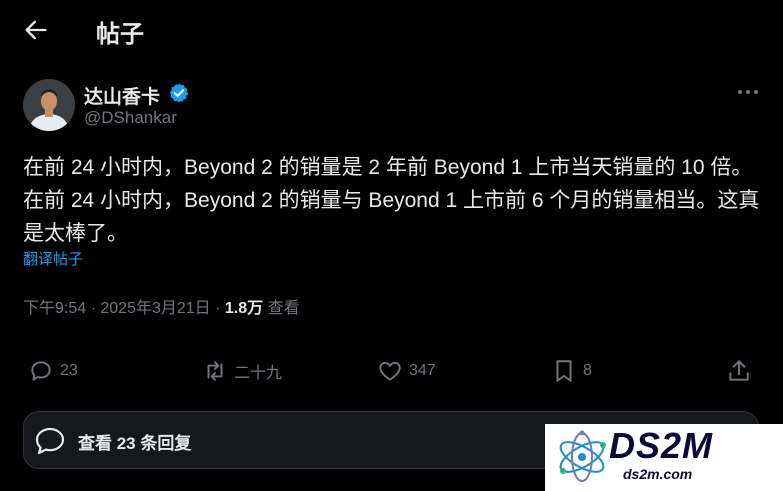 Image resolution: width=783 pixels, height=491 pixels. Describe the element at coordinates (179, 93) in the screenshot. I see `verified-badge-icon` at that location.